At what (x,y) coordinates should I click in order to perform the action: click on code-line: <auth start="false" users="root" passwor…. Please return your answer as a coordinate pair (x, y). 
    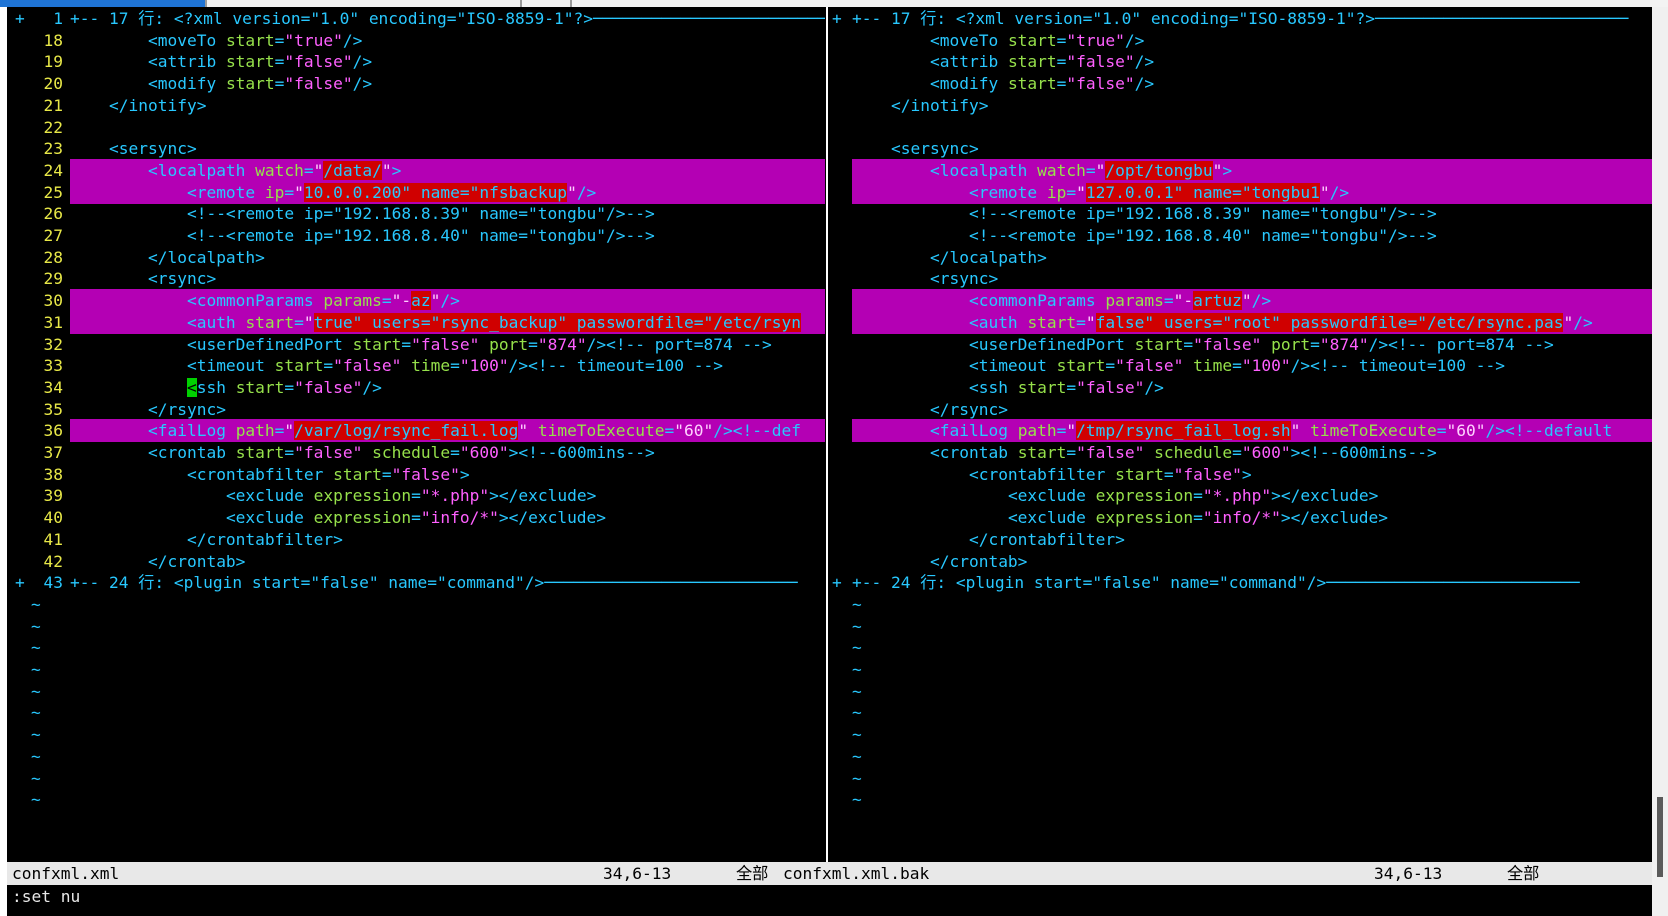
    Looking at the image, I should click on (1242, 322).